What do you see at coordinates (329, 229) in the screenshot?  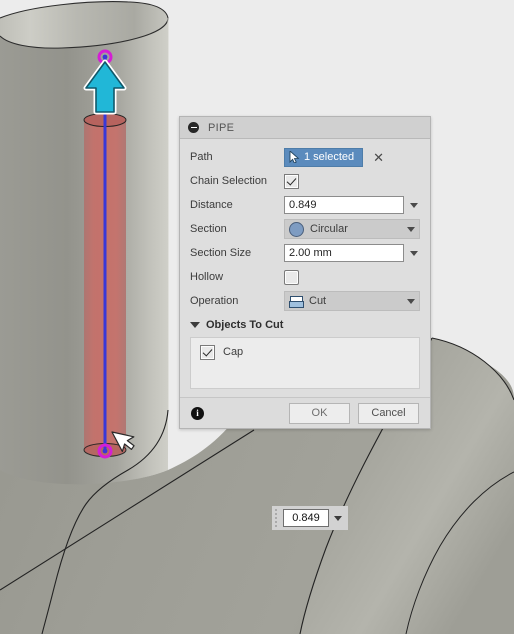 I see `section-value: Circular` at bounding box center [329, 229].